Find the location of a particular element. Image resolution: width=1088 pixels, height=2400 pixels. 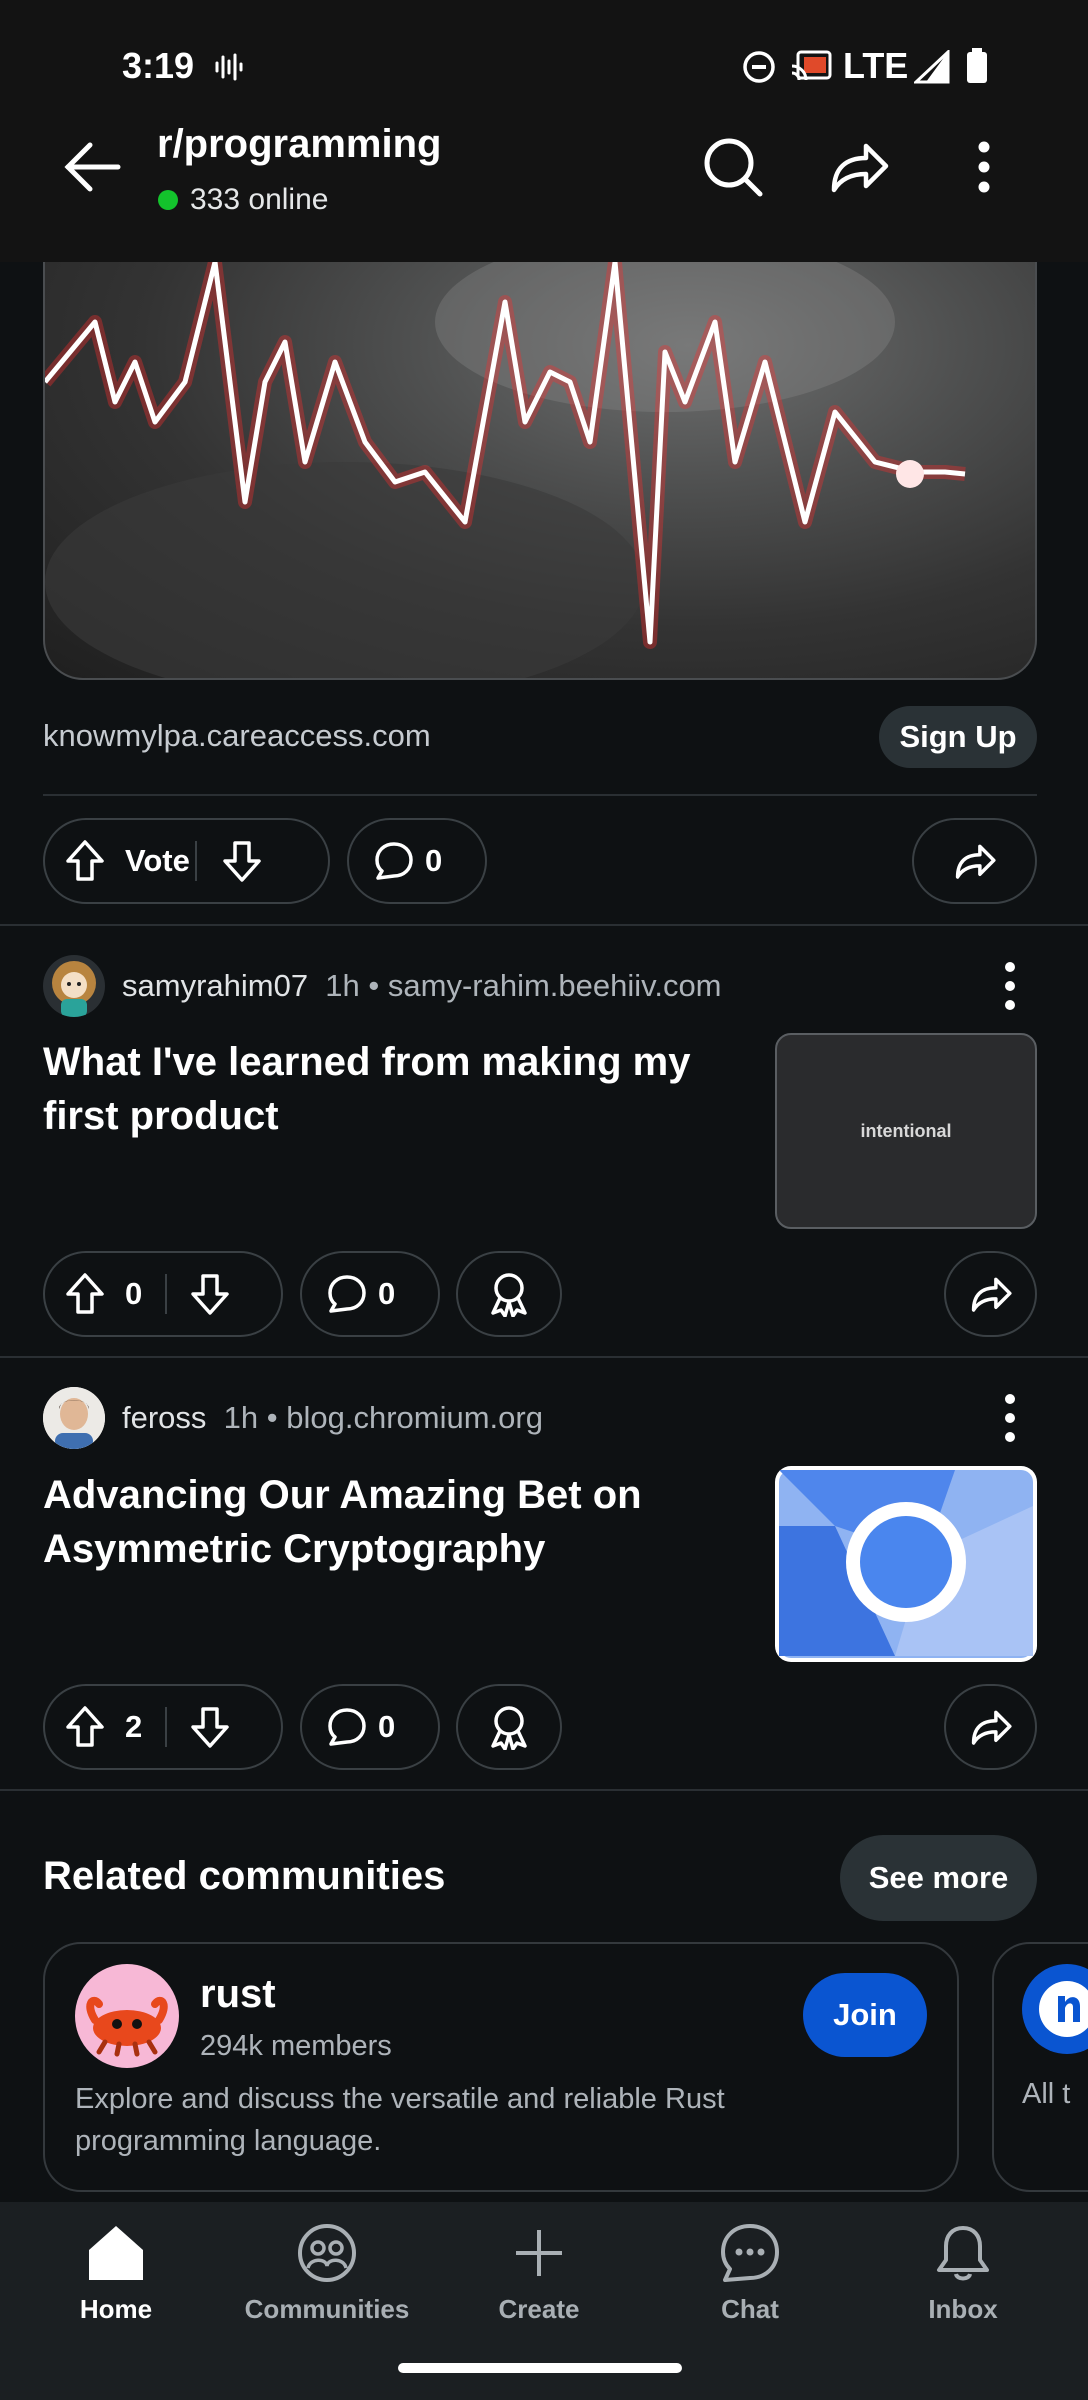

status-bar: 3:19 LTE is located at coordinates (544, 65).